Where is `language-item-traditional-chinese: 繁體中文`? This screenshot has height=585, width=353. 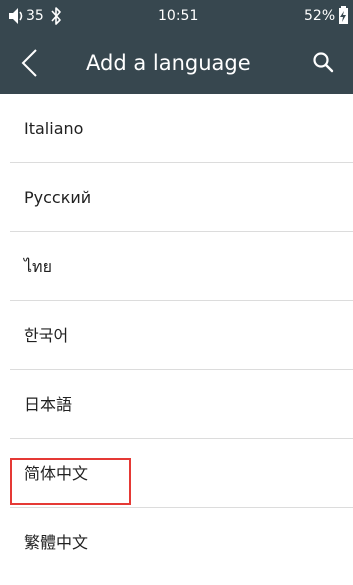 language-item-traditional-chinese: 繁體中文 is located at coordinates (176, 542).